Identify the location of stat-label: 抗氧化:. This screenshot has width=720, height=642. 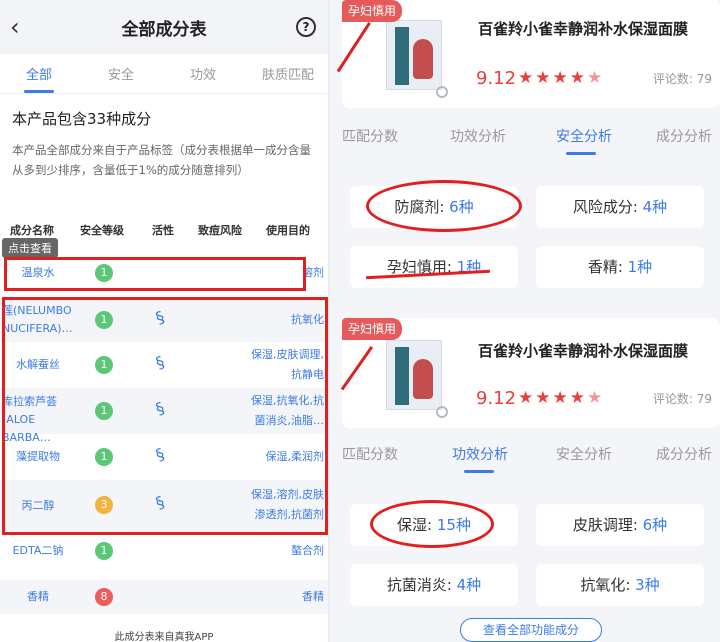
(608, 585).